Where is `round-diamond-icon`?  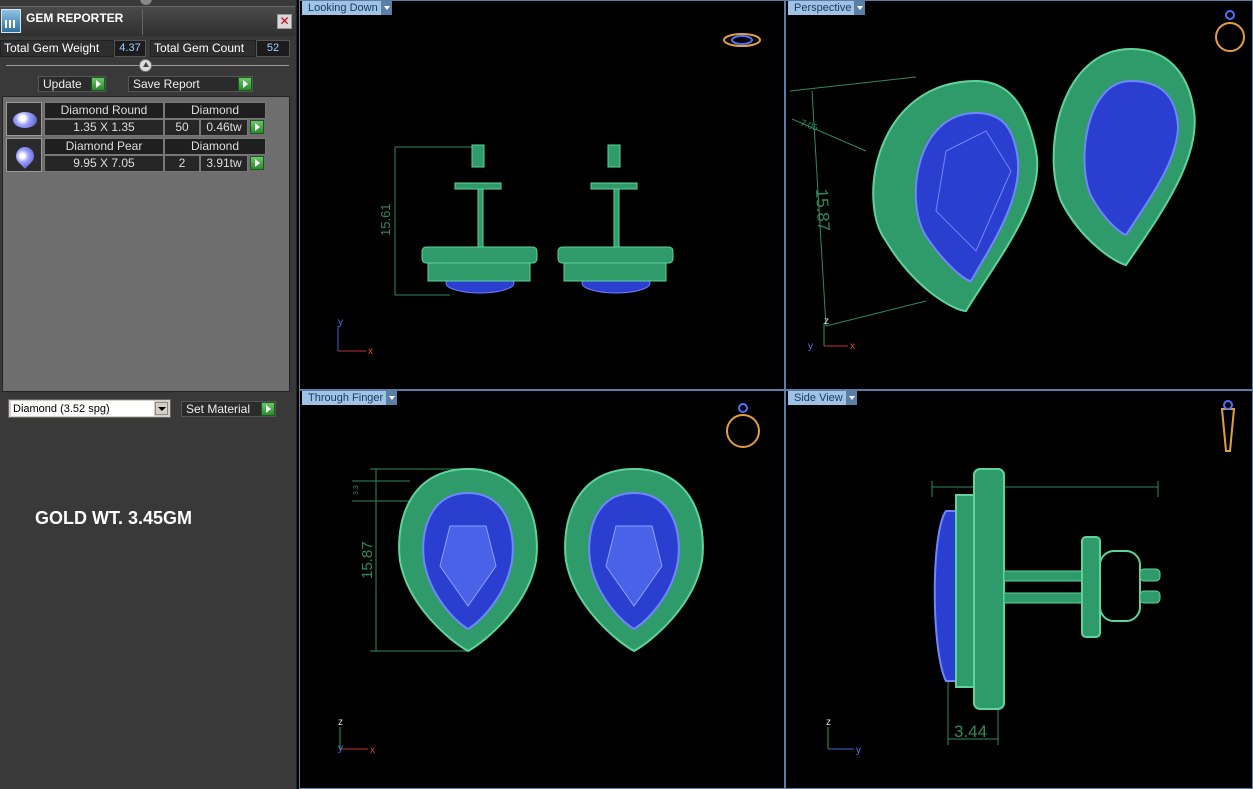
round-diamond-icon is located at coordinates (24, 119).